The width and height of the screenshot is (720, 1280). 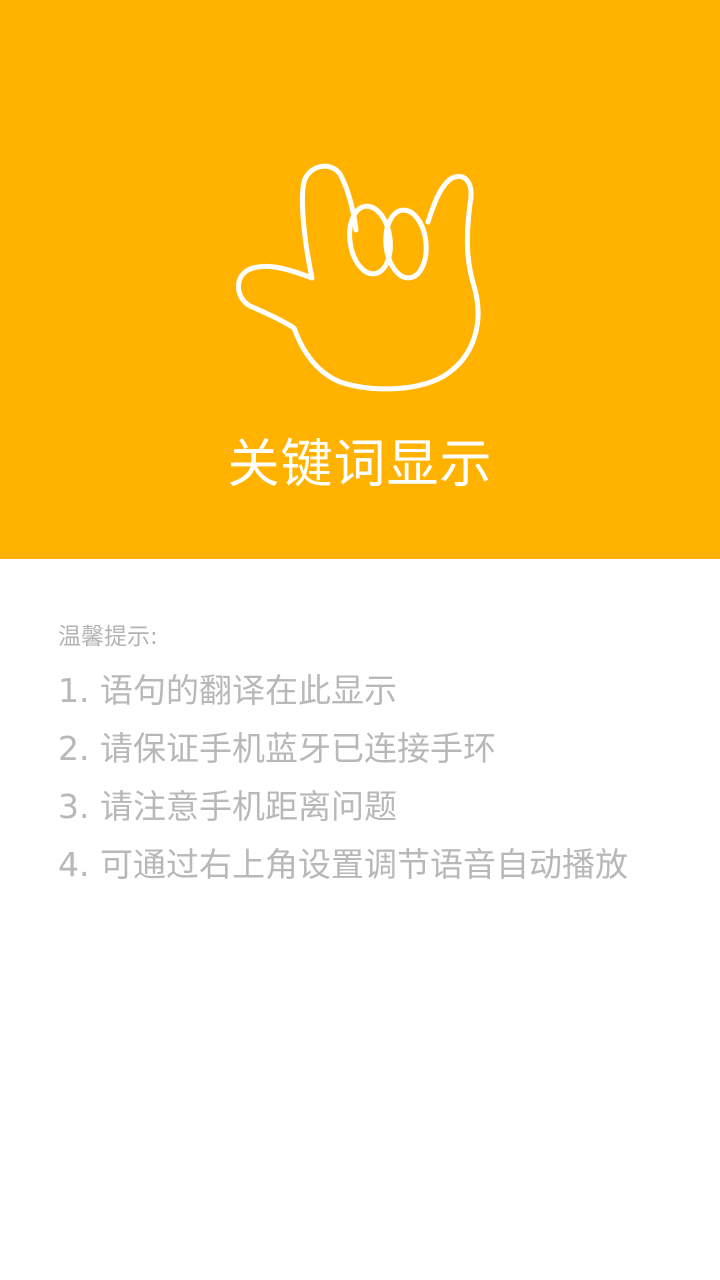 What do you see at coordinates (277, 748) in the screenshot?
I see `tip-item: 2. 请保证手机蓝牙已连接手环` at bounding box center [277, 748].